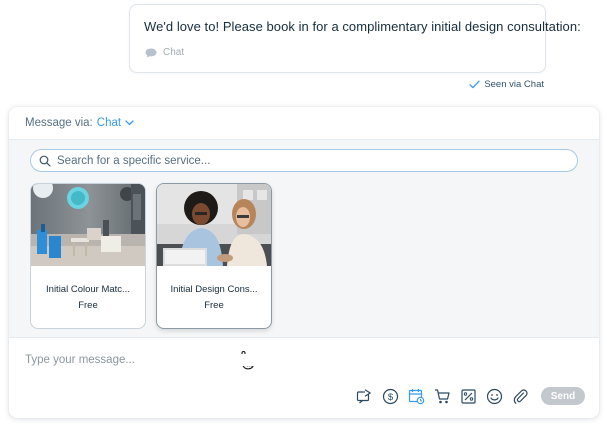  I want to click on forward-button, so click(364, 396).